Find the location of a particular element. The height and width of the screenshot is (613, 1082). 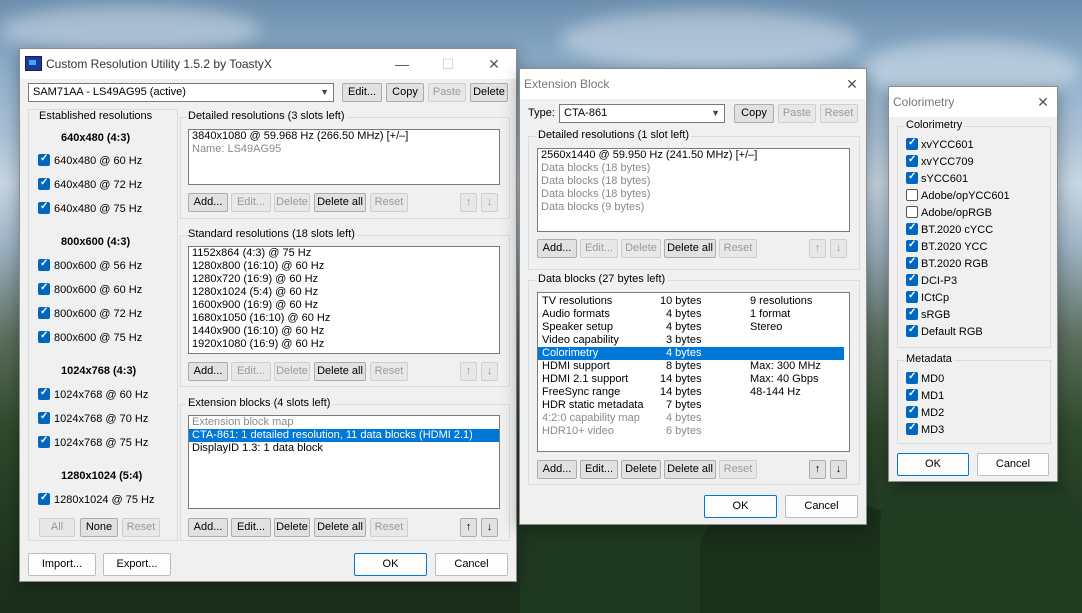

ext-paste-button: Paste is located at coordinates (797, 113).